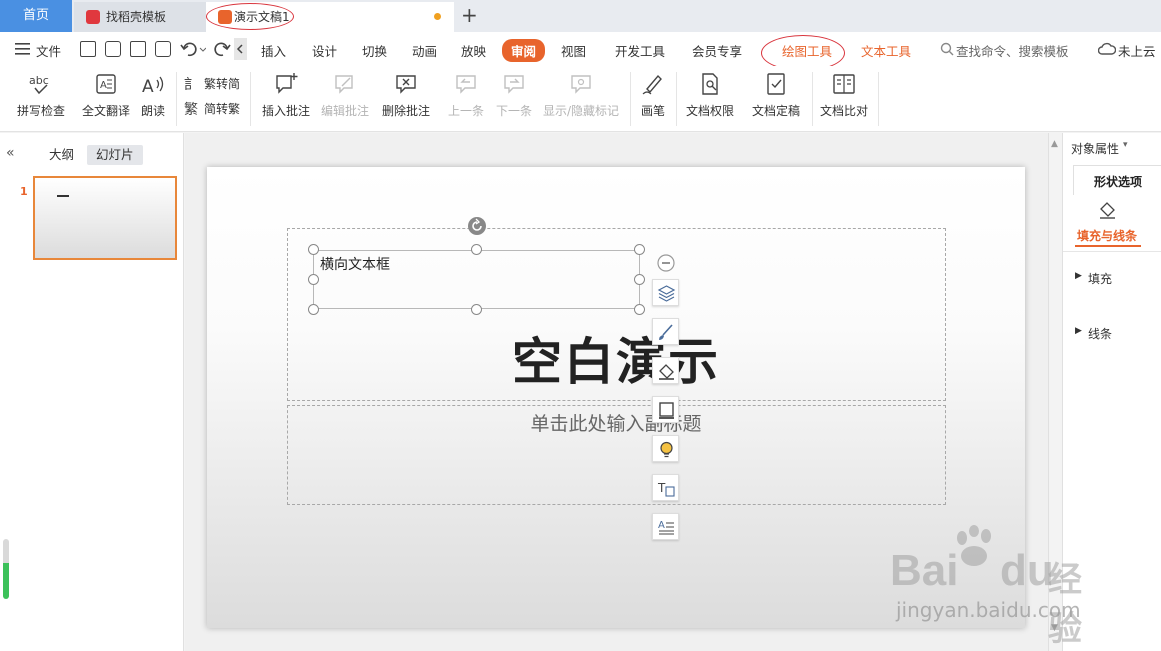 The width and height of the screenshot is (1161, 651). I want to click on fill-line-icon, so click(1107, 209).